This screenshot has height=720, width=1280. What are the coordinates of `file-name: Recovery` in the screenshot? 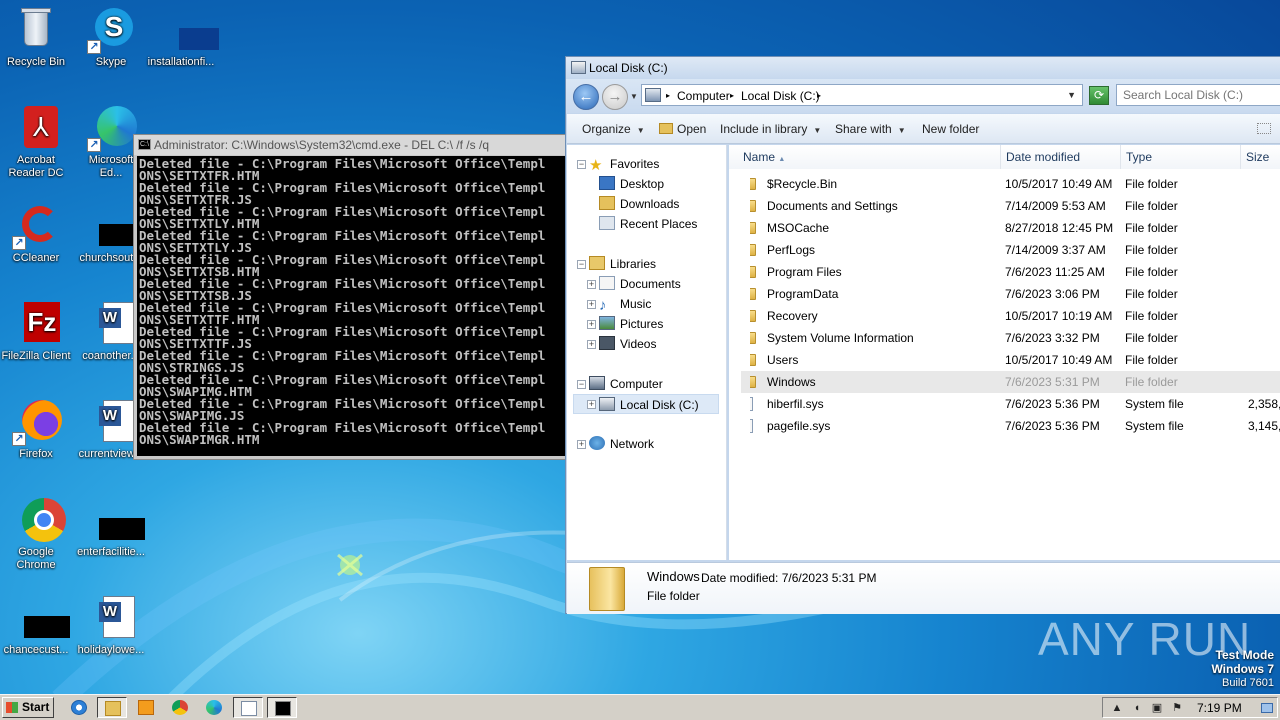 It's located at (874, 316).